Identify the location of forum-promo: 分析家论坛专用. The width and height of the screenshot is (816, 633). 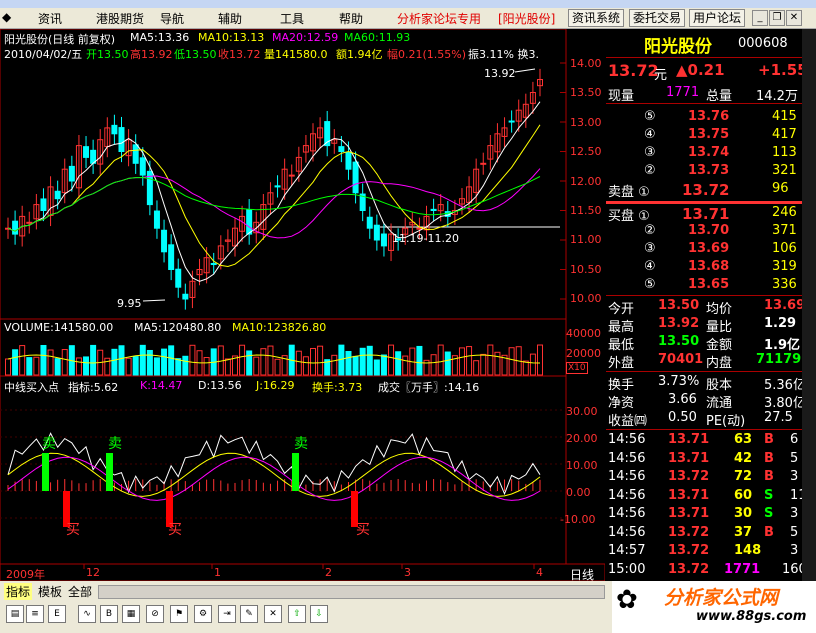
(439, 18).